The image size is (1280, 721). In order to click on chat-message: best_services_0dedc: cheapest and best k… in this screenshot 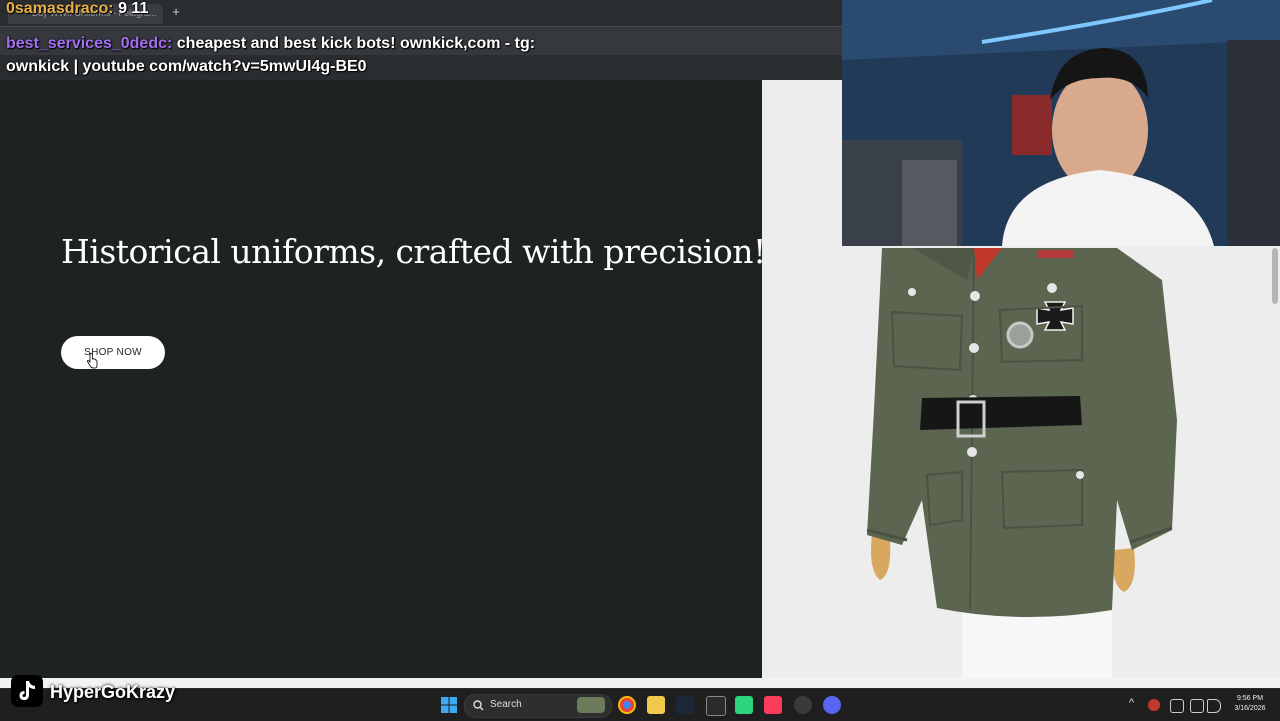, I will do `click(276, 55)`.